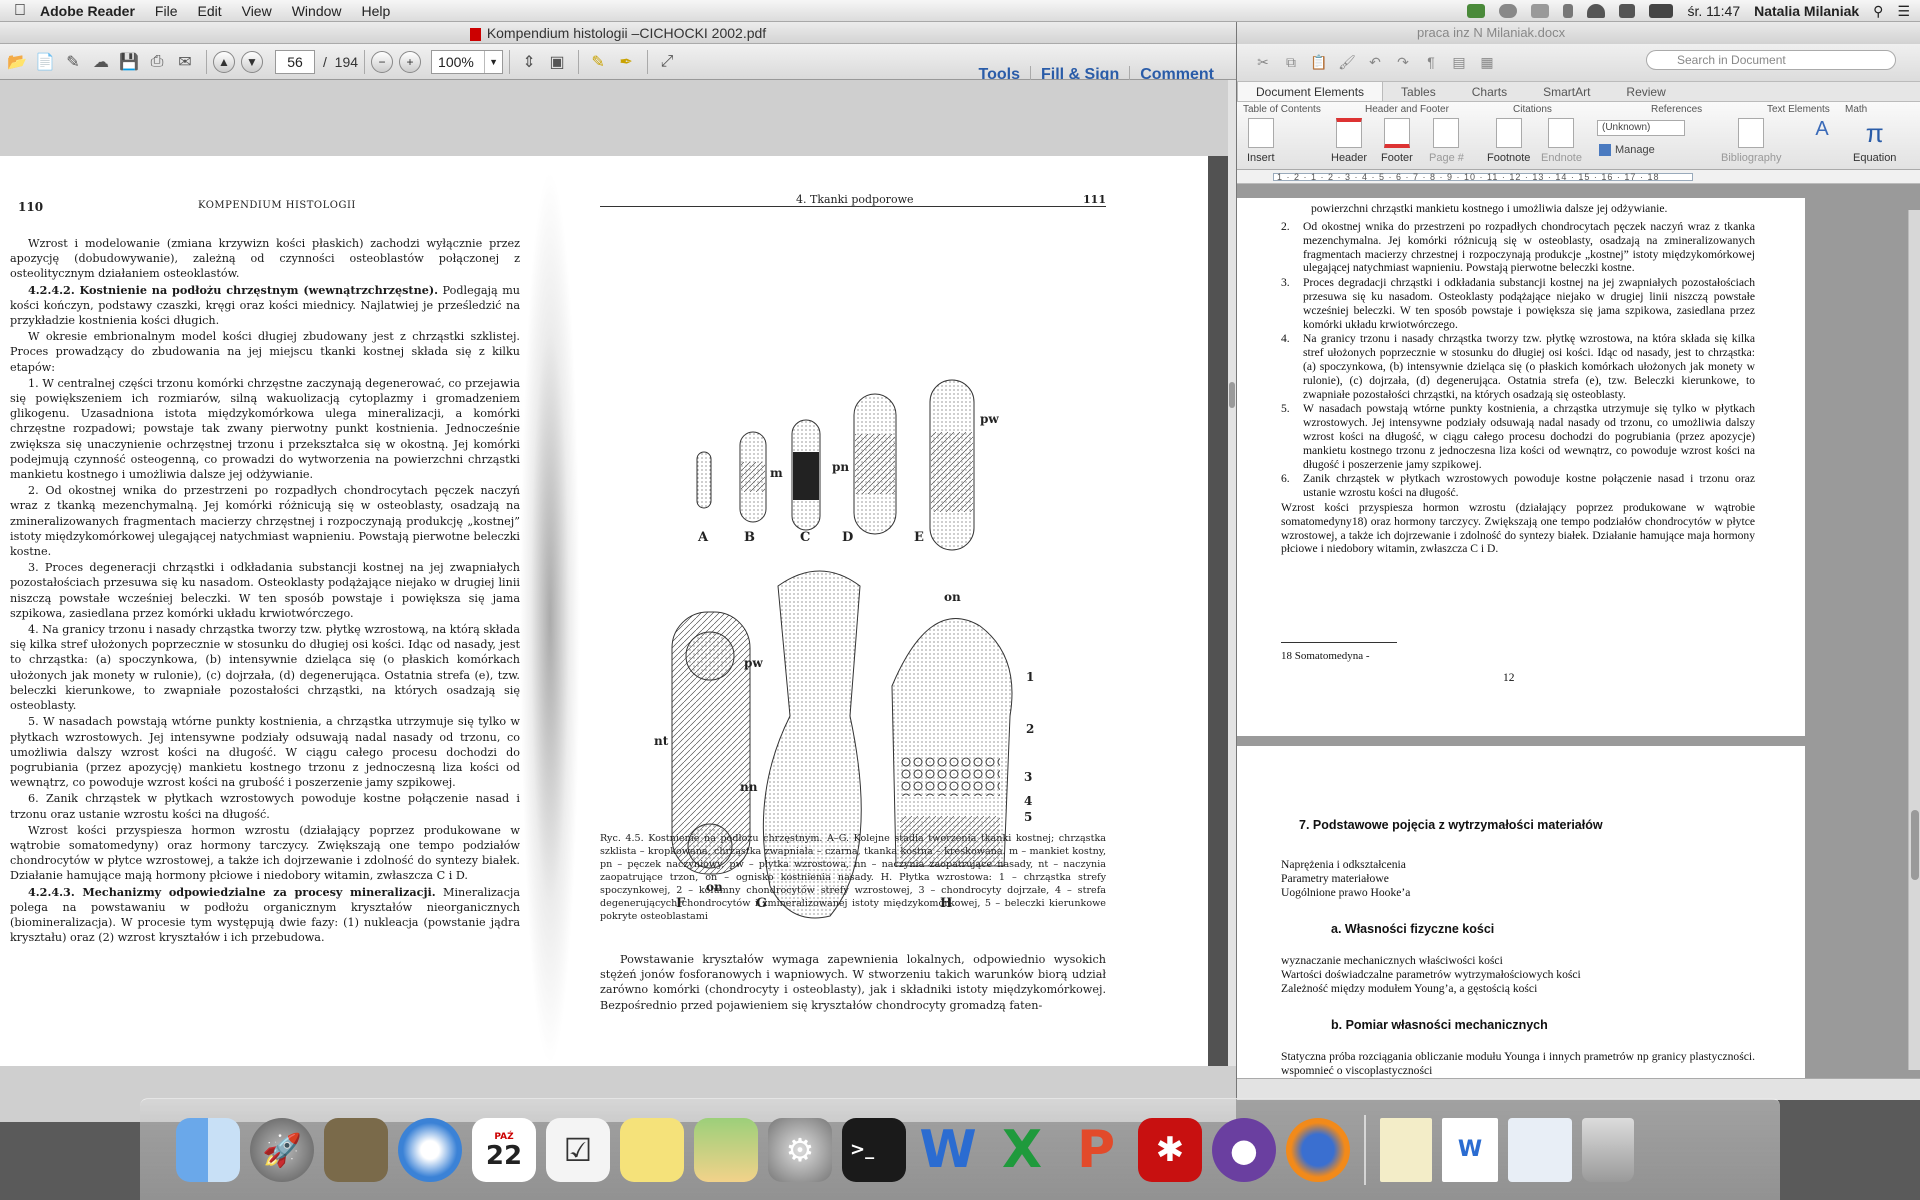  Describe the element at coordinates (726, 1149) in the screenshot. I see `maps-icon` at that location.